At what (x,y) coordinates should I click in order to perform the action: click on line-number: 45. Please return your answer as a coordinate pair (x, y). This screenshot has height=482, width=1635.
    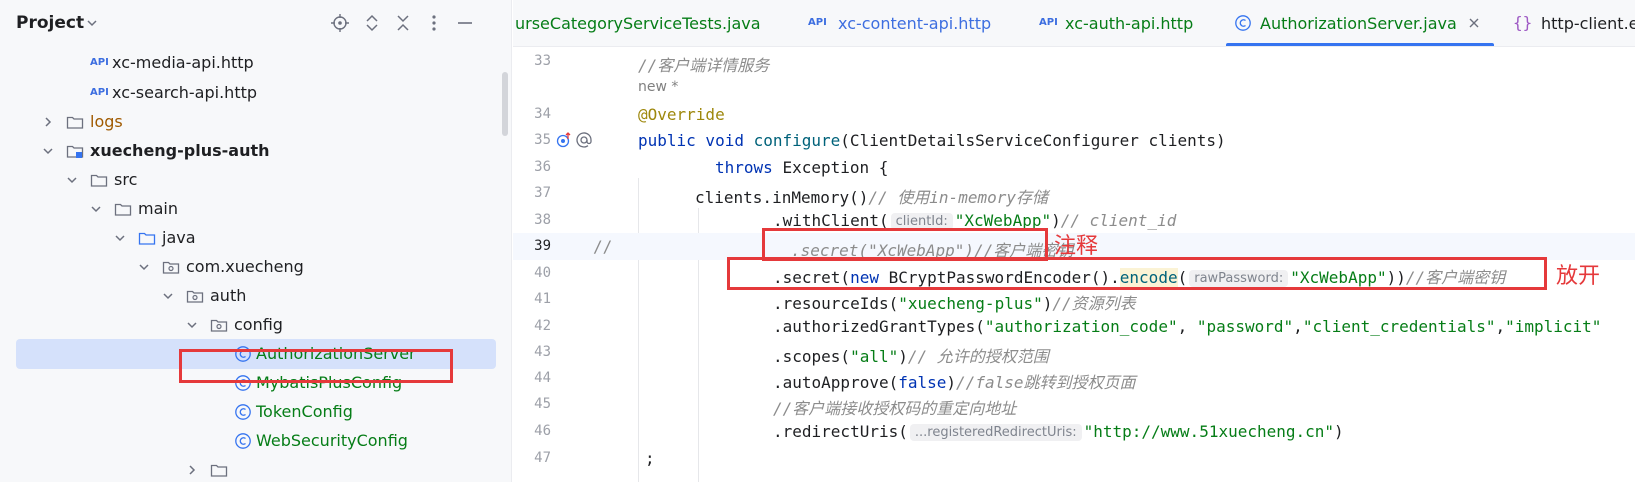
    Looking at the image, I should click on (542, 404).